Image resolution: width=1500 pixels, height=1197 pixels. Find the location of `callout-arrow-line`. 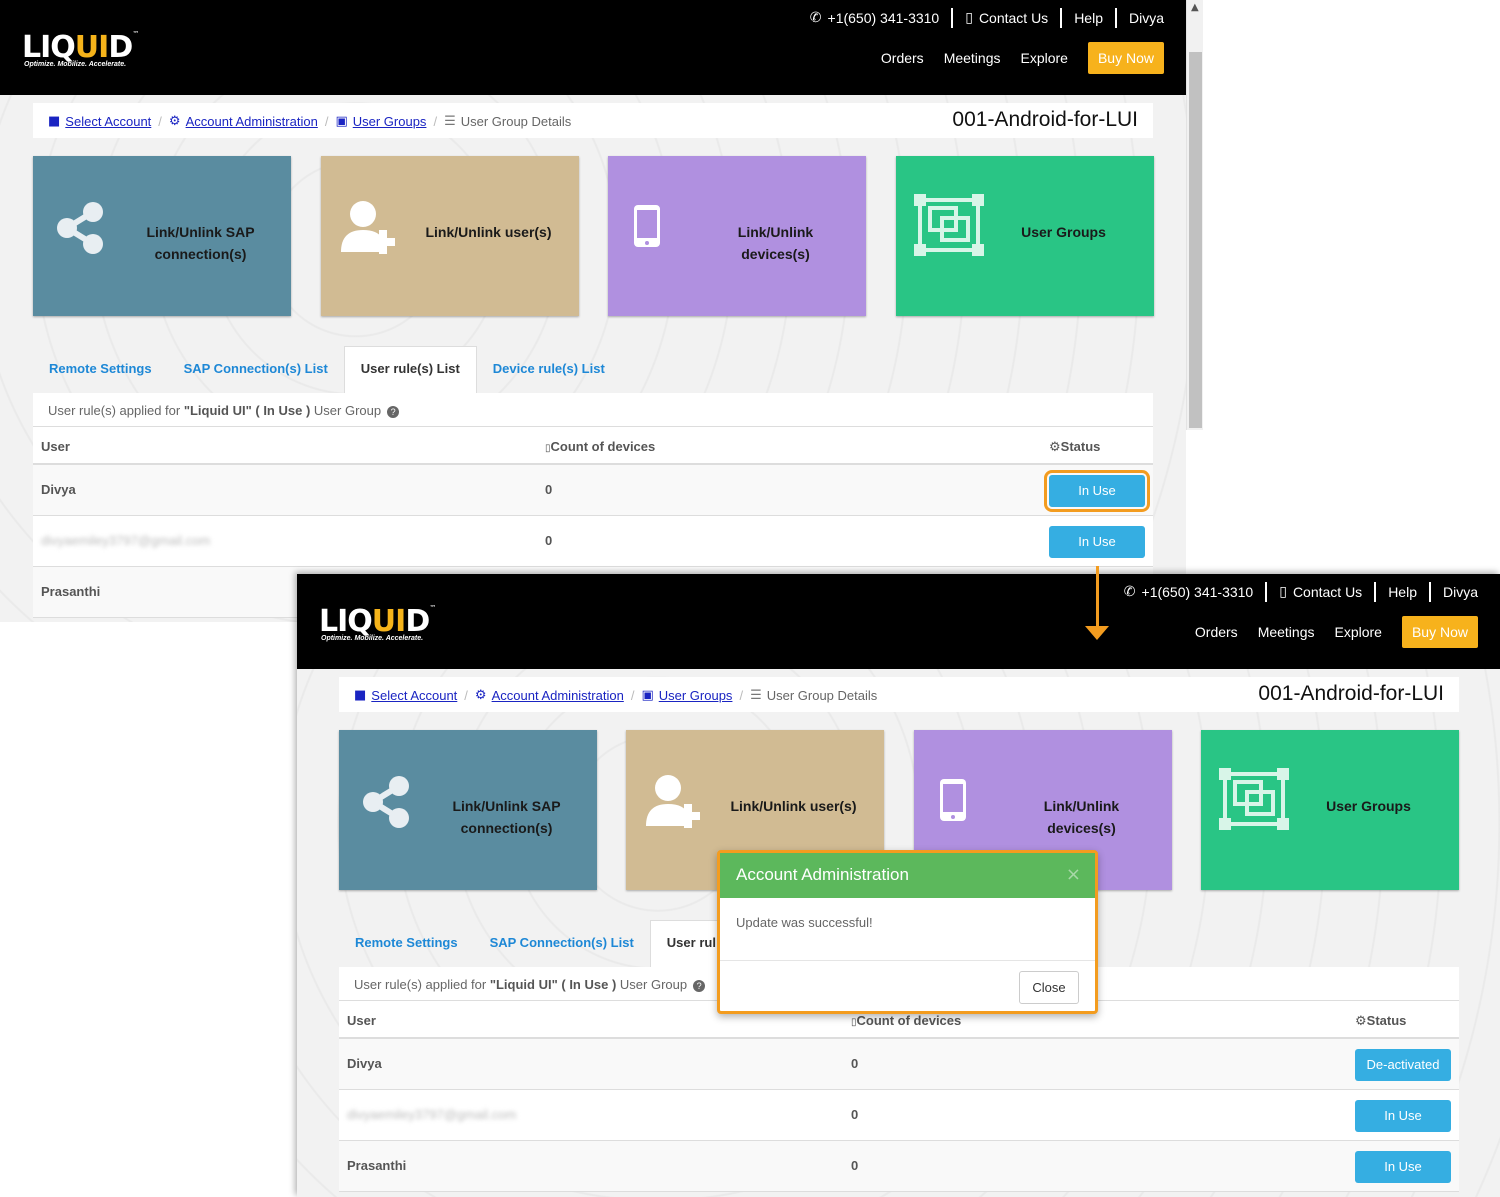

callout-arrow-line is located at coordinates (1097, 597).